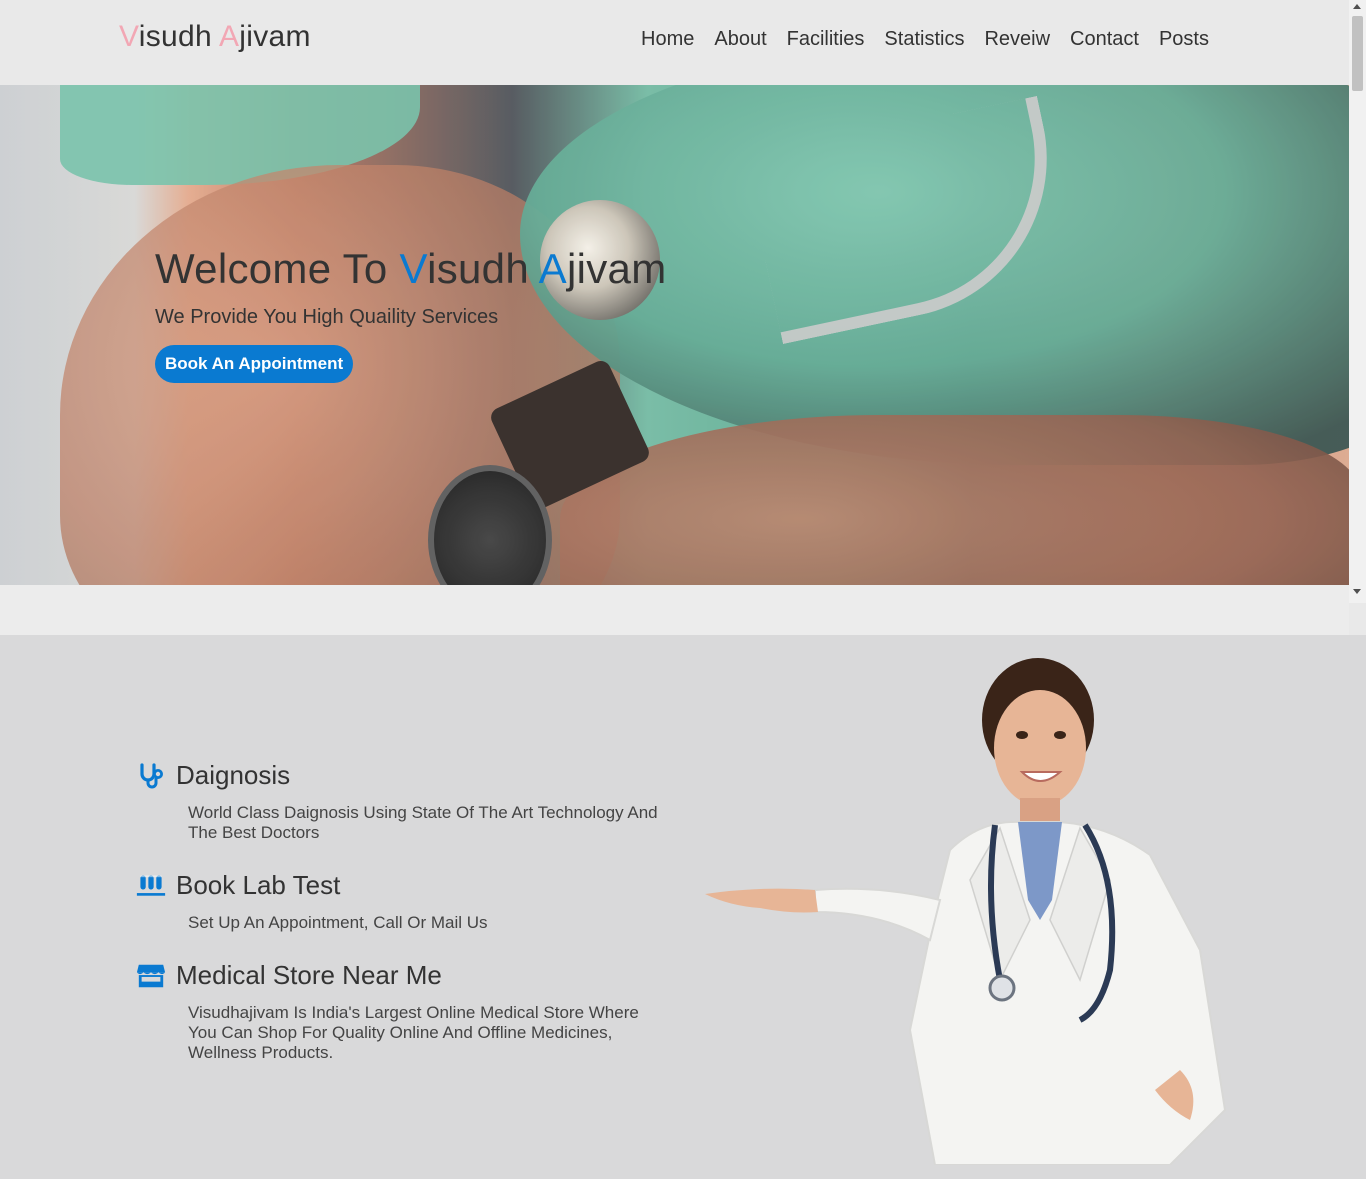  I want to click on logo-text-jivam: jivam, so click(275, 36).